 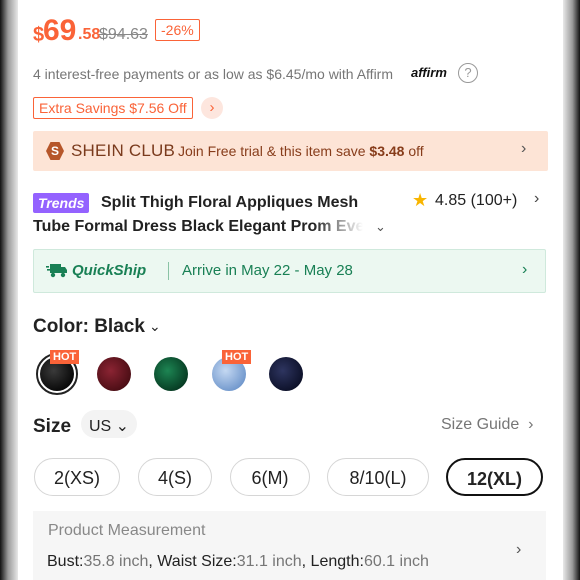 What do you see at coordinates (487, 425) in the screenshot?
I see `size-guide-link: Size Guide ›` at bounding box center [487, 425].